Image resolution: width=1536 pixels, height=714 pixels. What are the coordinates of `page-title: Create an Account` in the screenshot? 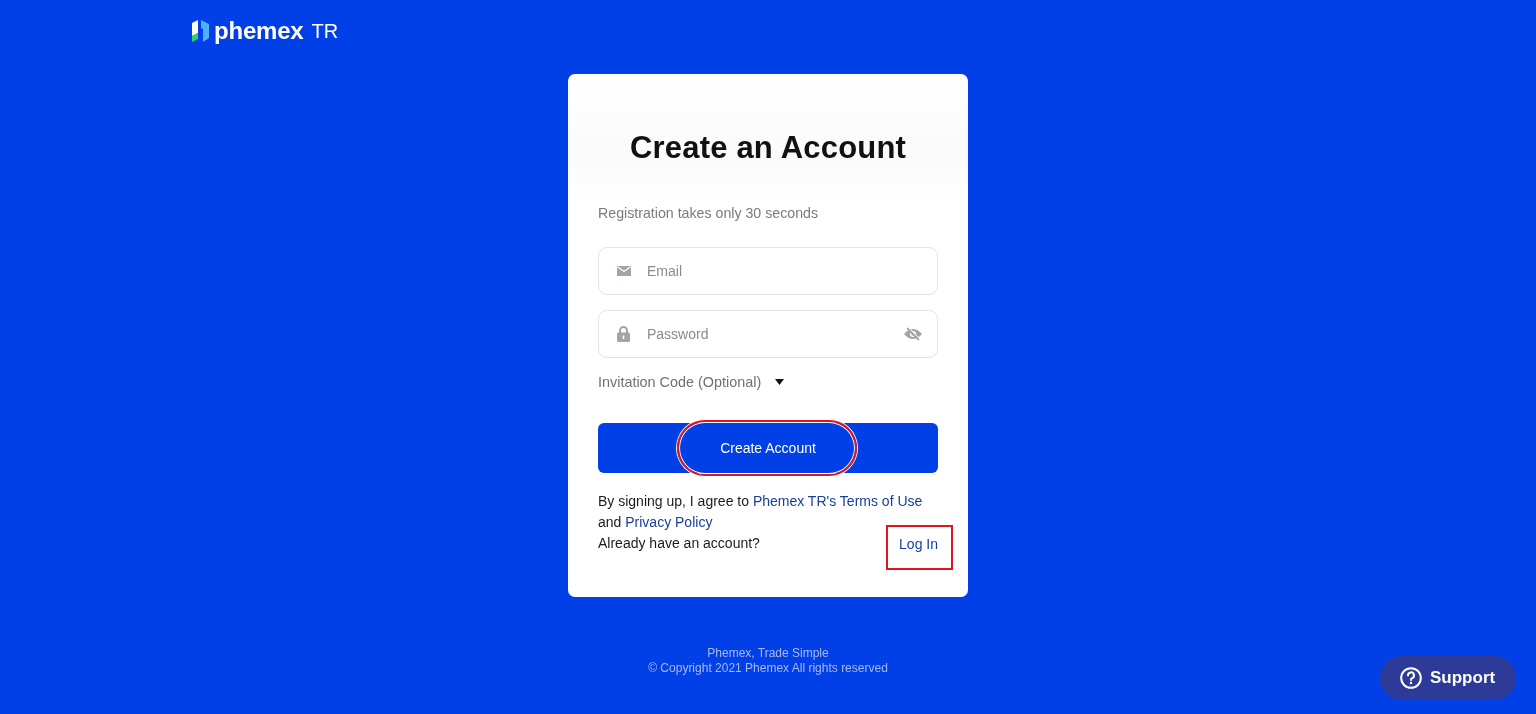 It's located at (768, 148).